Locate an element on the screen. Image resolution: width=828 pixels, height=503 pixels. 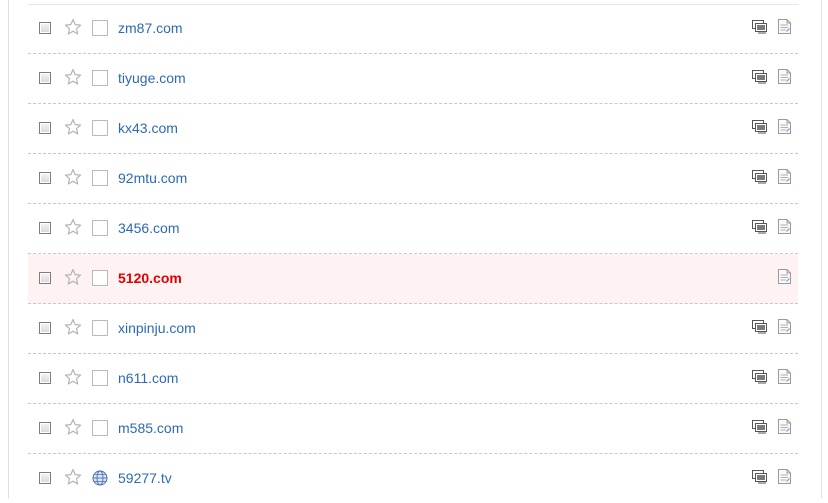
list-item: m585.com is located at coordinates (413, 429).